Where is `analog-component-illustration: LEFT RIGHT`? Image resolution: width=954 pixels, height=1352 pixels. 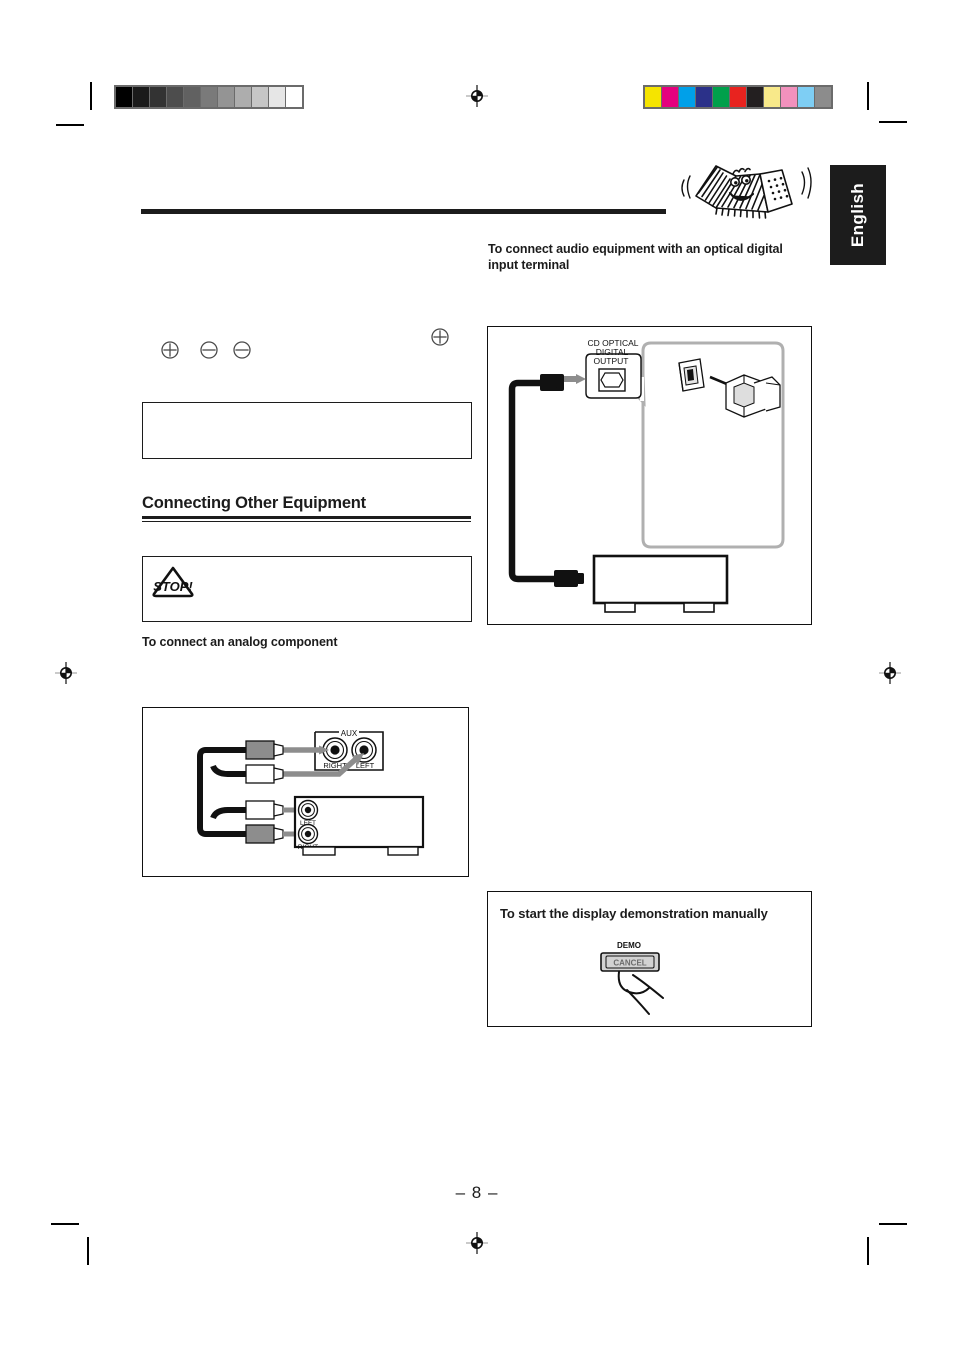
analog-component-illustration: LEFT RIGHT is located at coordinates (359, 825).